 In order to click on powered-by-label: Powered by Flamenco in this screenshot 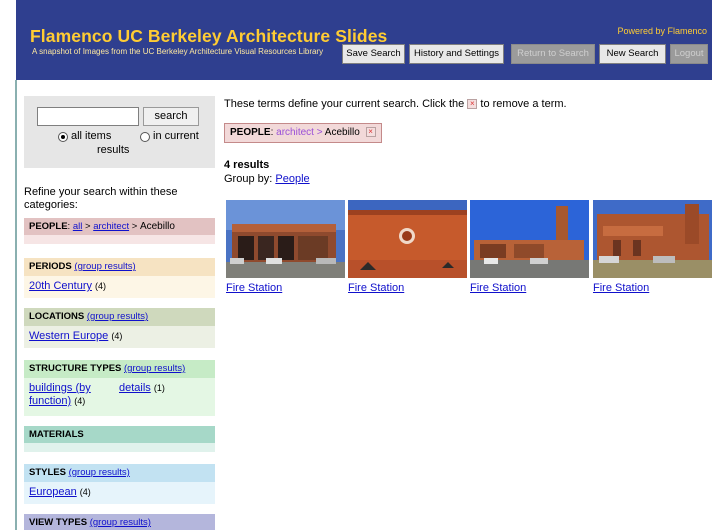, I will do `click(662, 31)`.